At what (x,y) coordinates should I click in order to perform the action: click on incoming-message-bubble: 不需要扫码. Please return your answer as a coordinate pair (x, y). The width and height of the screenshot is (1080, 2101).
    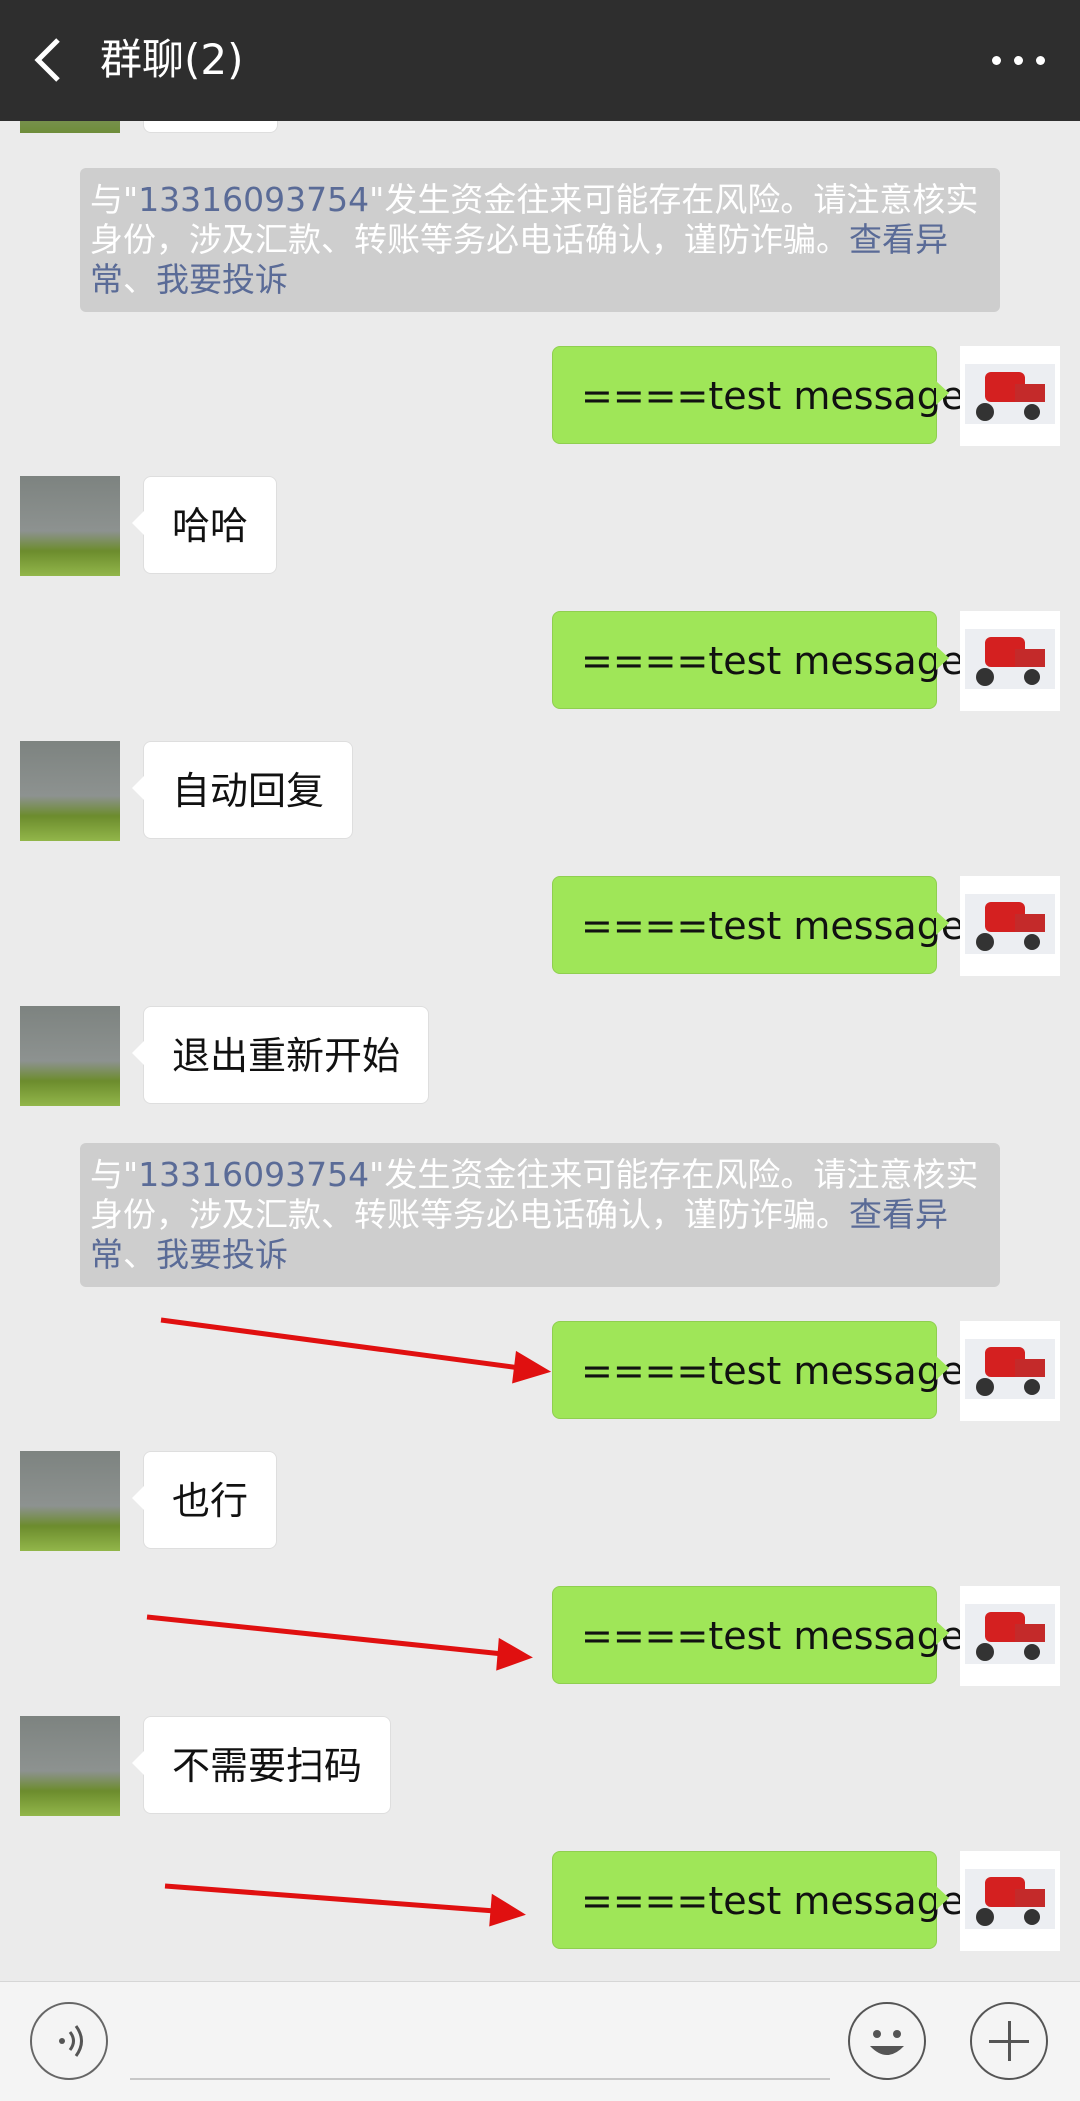
    Looking at the image, I should click on (261, 1765).